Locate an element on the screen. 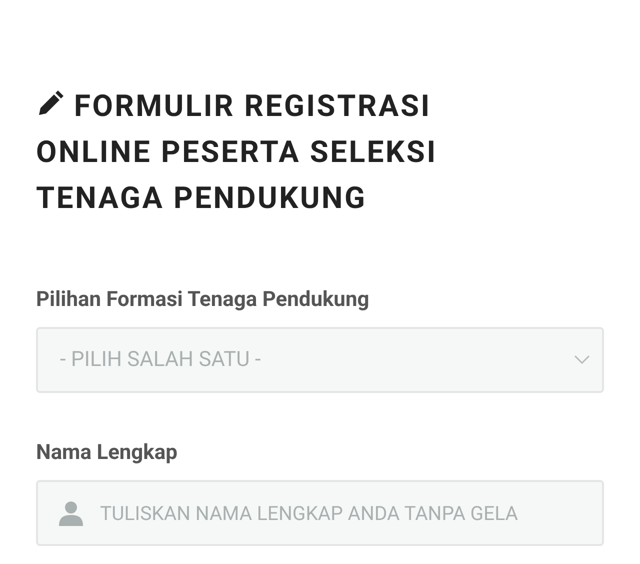 Image resolution: width=640 pixels, height=564 pixels. form-title: FORMULIR REGISTRASI ONLINE PESERTA SELEKSI TENAGA PENDUKUNG is located at coordinates (237, 153).